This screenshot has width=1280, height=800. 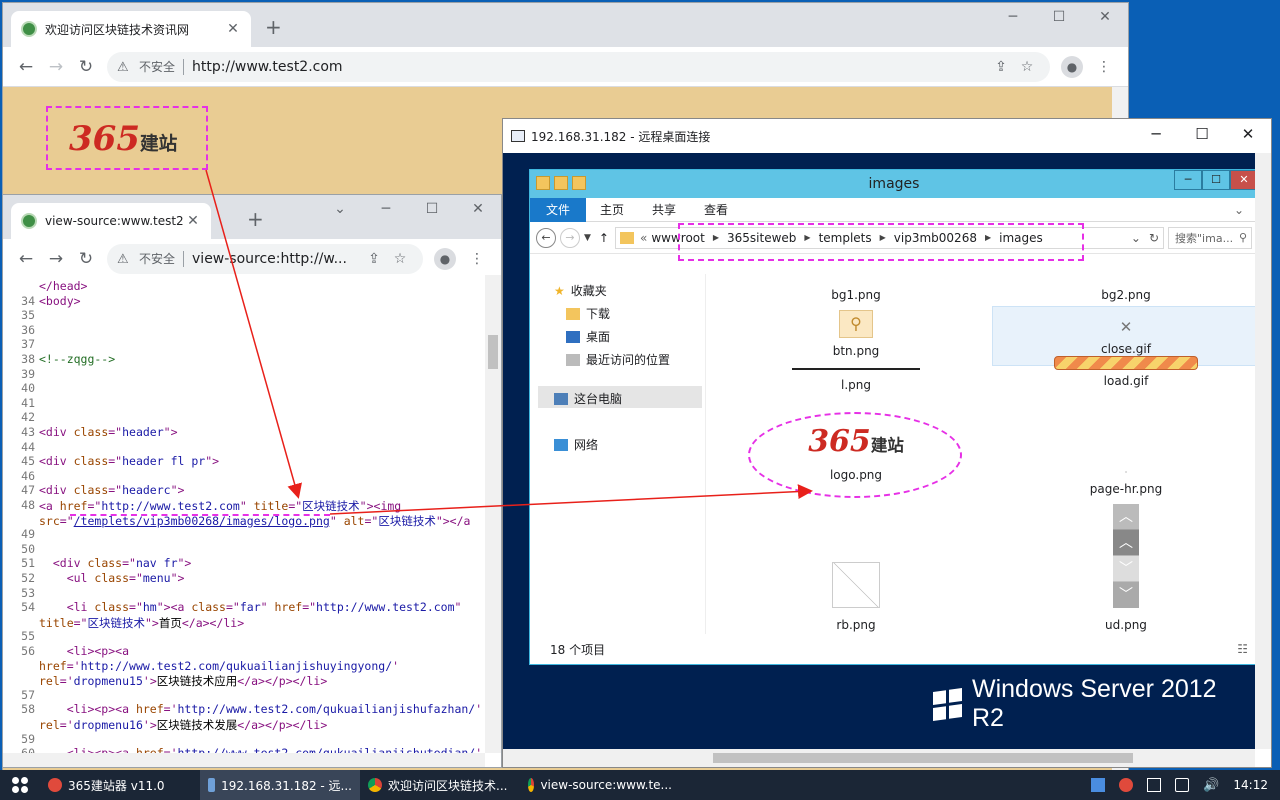 I want to click on address-bar: ⚠ 不安全 http://www.test2.com ⇪ ☆, so click(x=578, y=66).